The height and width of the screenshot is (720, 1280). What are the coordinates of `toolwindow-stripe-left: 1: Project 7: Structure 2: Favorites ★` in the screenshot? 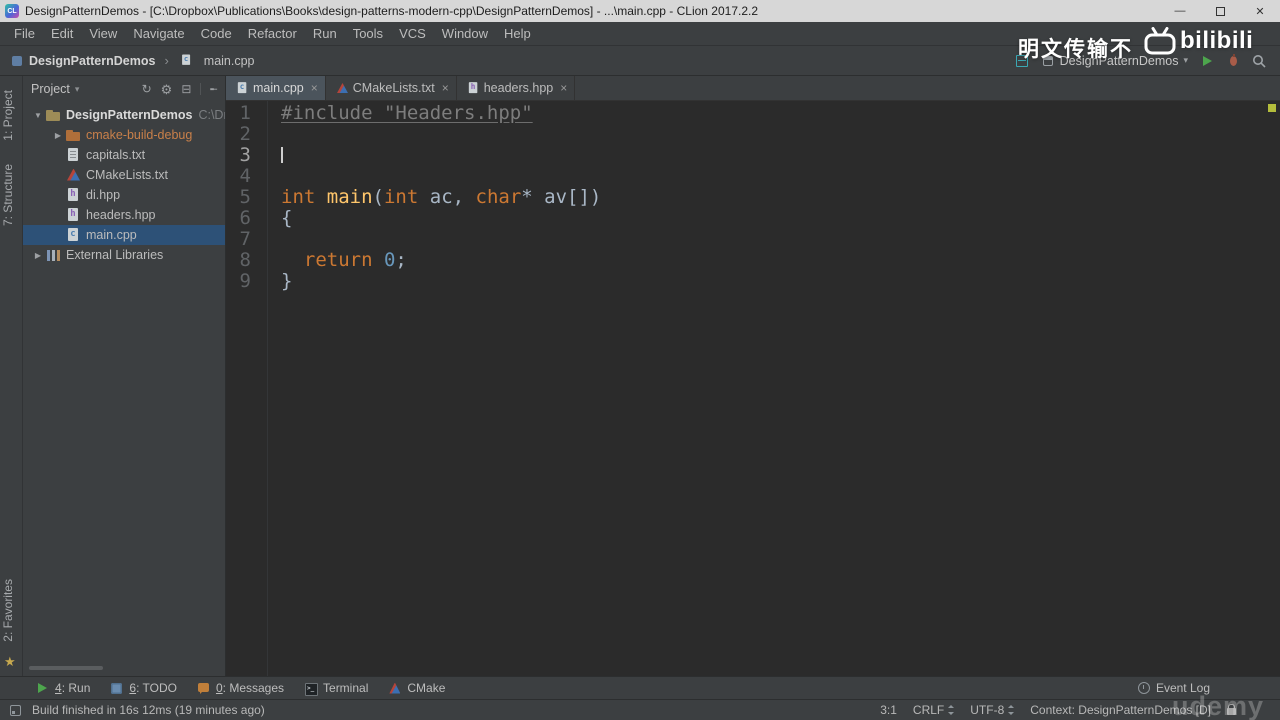 It's located at (11, 376).